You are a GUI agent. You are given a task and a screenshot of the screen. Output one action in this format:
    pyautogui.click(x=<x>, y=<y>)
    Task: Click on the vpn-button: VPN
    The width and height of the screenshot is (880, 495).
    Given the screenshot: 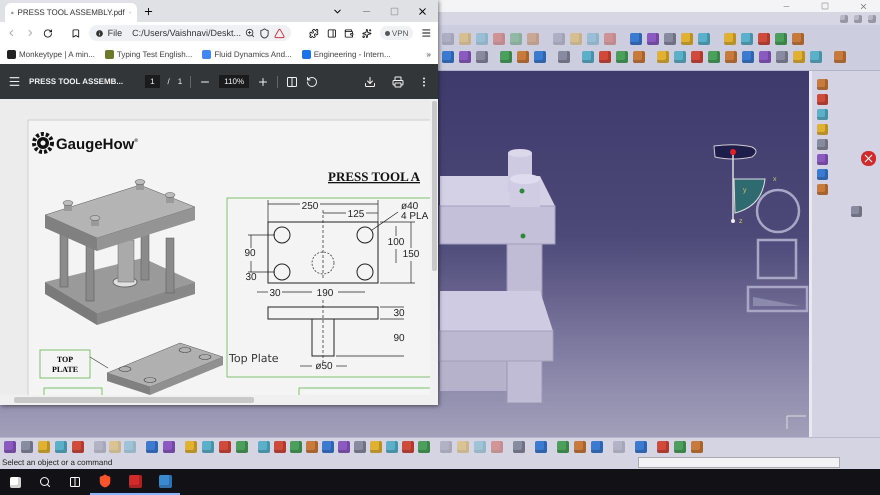 What is the action you would take?
    pyautogui.click(x=397, y=33)
    